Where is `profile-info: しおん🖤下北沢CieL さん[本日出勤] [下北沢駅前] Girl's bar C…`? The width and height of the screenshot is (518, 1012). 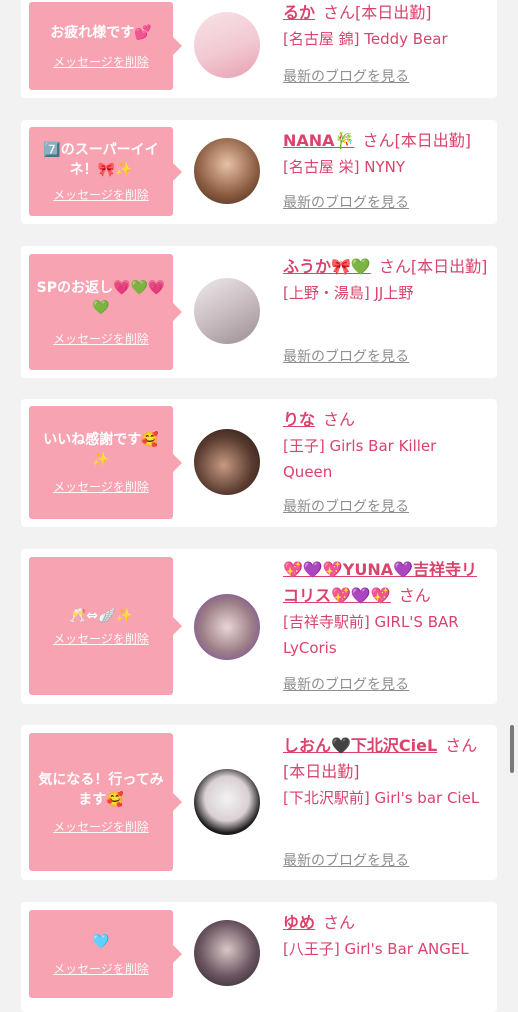 profile-info: しおん🖤下北沢CieL さん[本日出勤] [下北沢駅前] Girl's bar C… is located at coordinates (386, 772).